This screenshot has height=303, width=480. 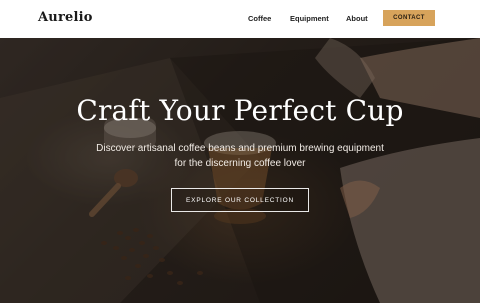 What do you see at coordinates (240, 110) in the screenshot?
I see `hero-title: Craft Your Perfect Cup` at bounding box center [240, 110].